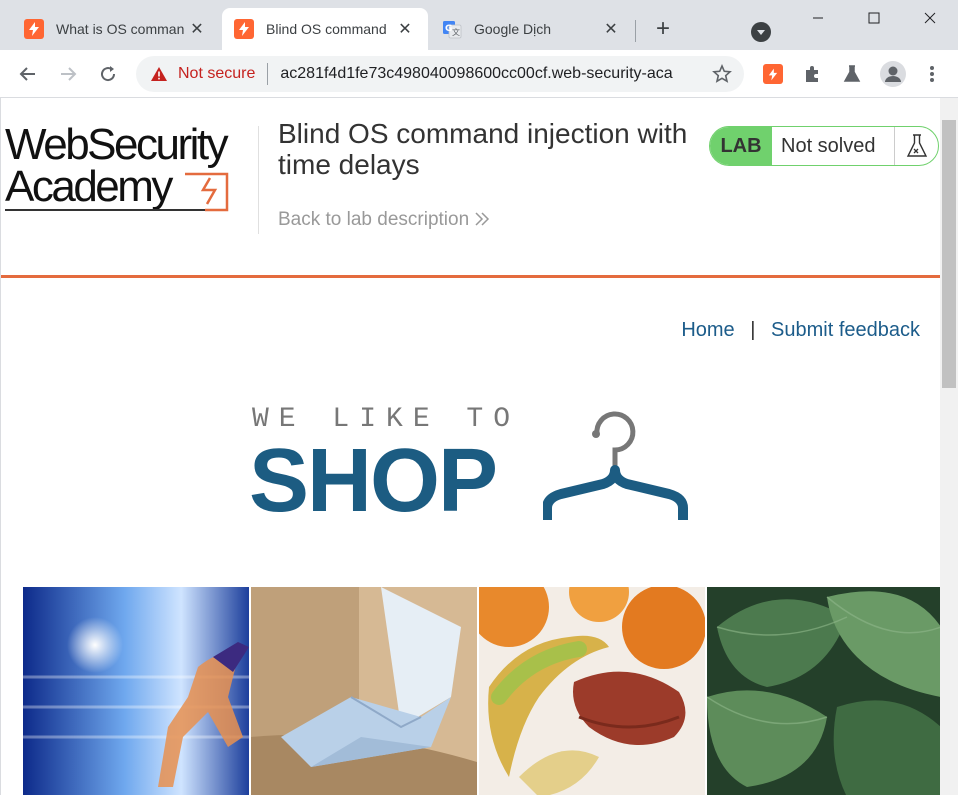  I want to click on logo-line-1: WebSecurity, so click(117, 144).